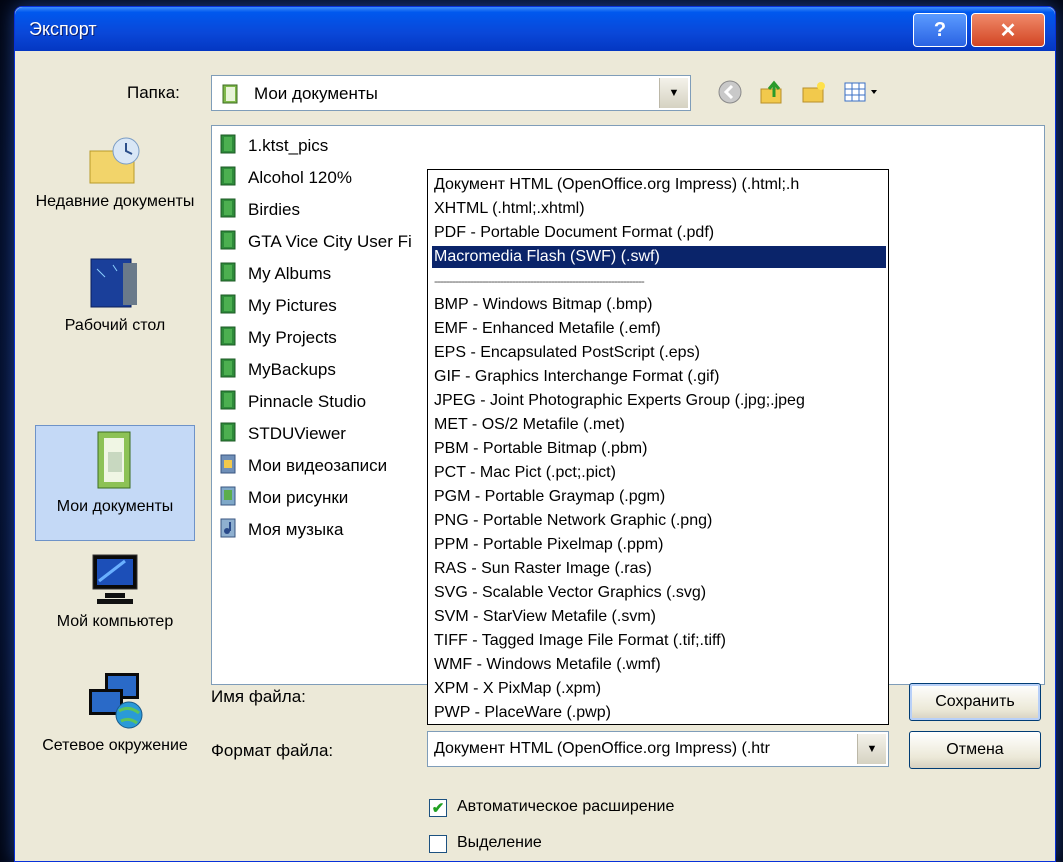  I want to click on desktop-icon, so click(115, 284).